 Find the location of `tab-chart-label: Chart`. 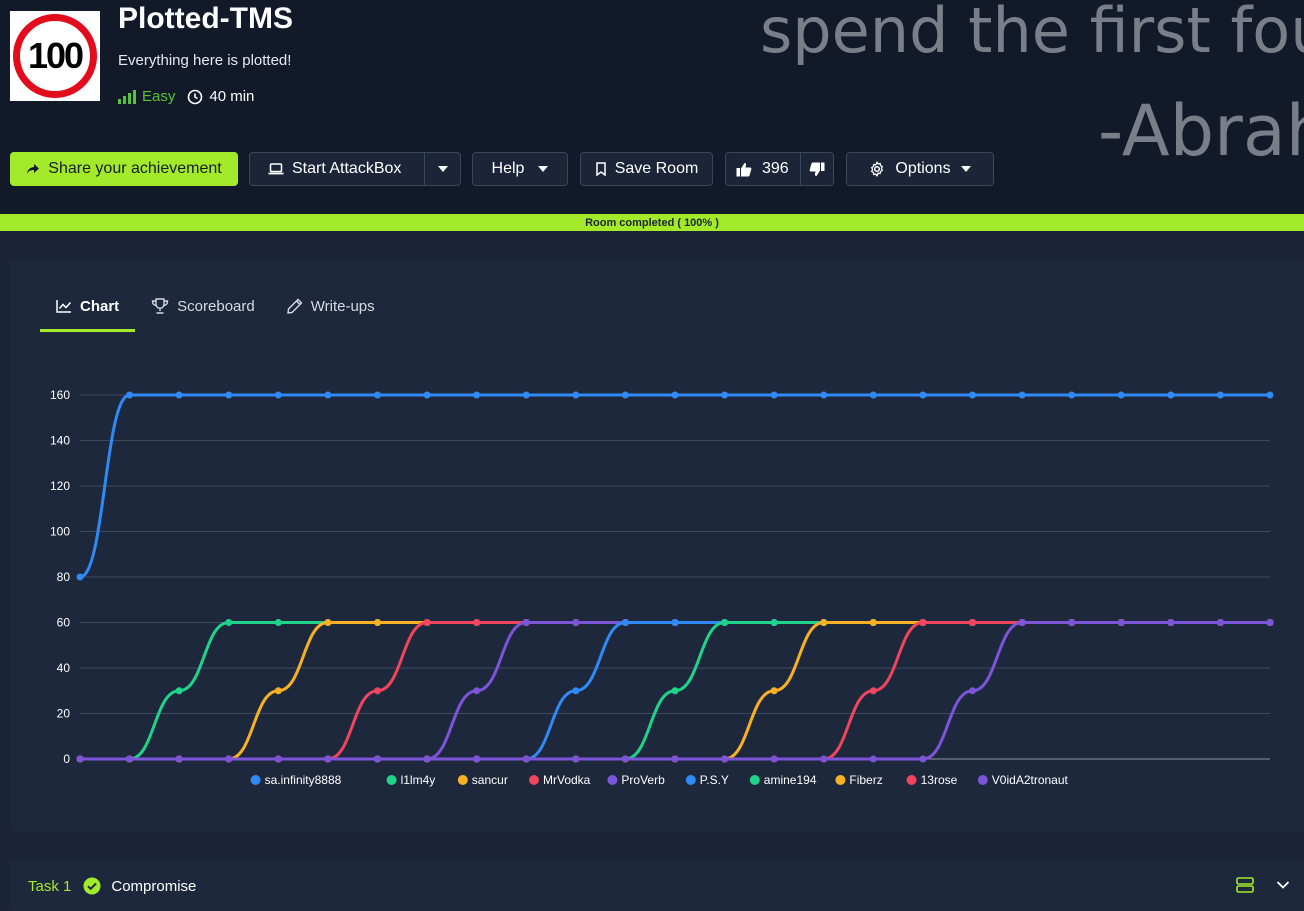

tab-chart-label: Chart is located at coordinates (100, 306).